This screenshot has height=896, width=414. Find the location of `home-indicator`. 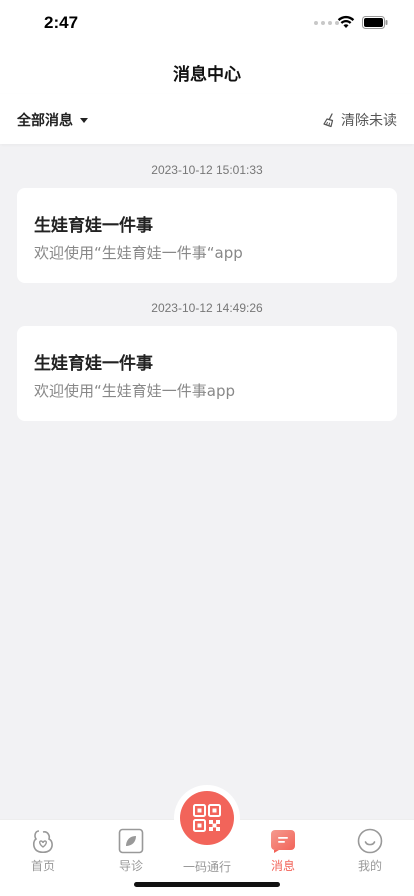

home-indicator is located at coordinates (207, 884).